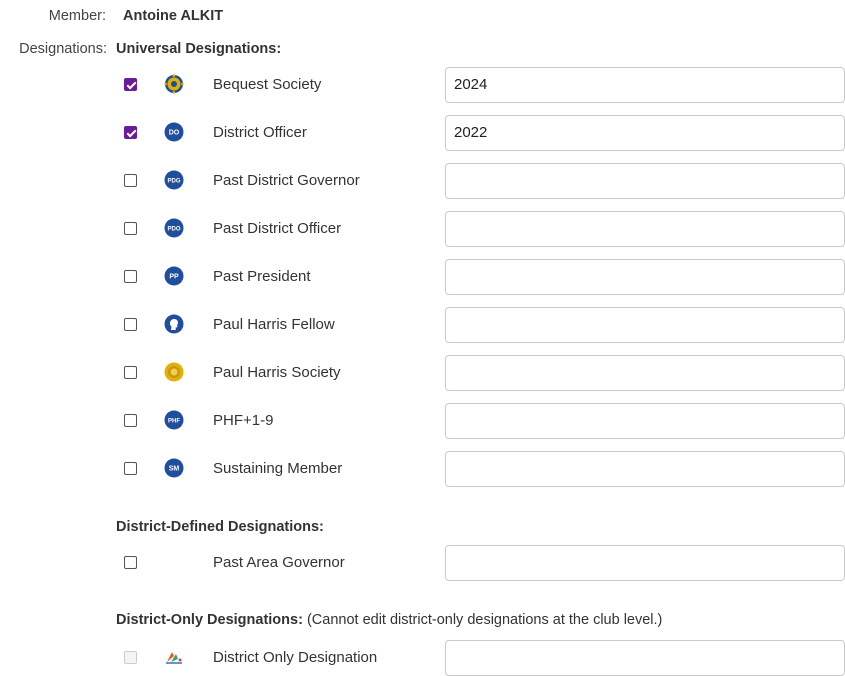  I want to click on past-area-governor-checkbox, so click(130, 562).